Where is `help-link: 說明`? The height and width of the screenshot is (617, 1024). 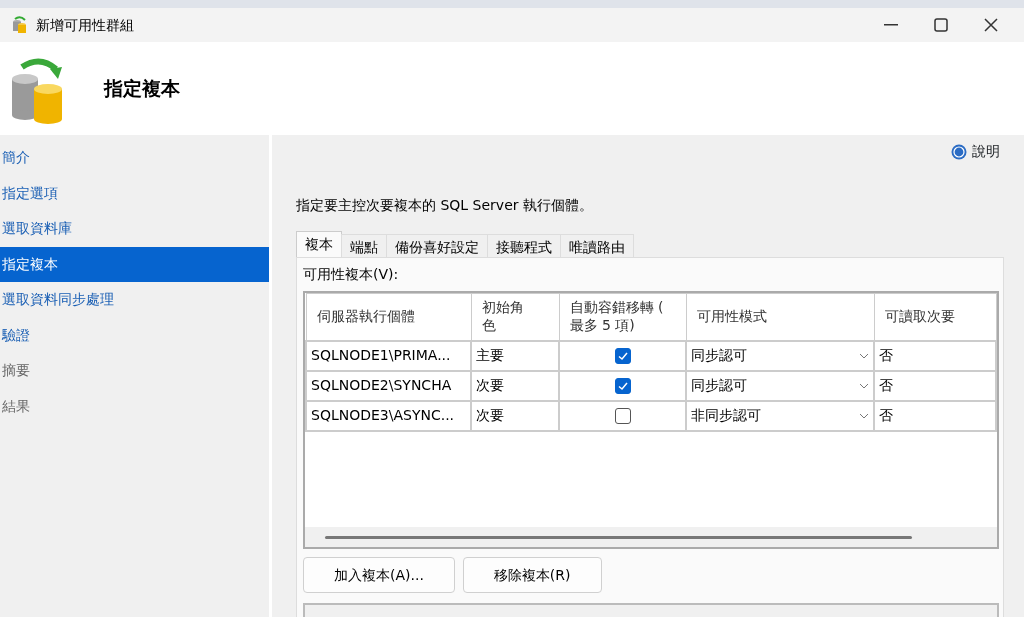 help-link: 說明 is located at coordinates (975, 151).